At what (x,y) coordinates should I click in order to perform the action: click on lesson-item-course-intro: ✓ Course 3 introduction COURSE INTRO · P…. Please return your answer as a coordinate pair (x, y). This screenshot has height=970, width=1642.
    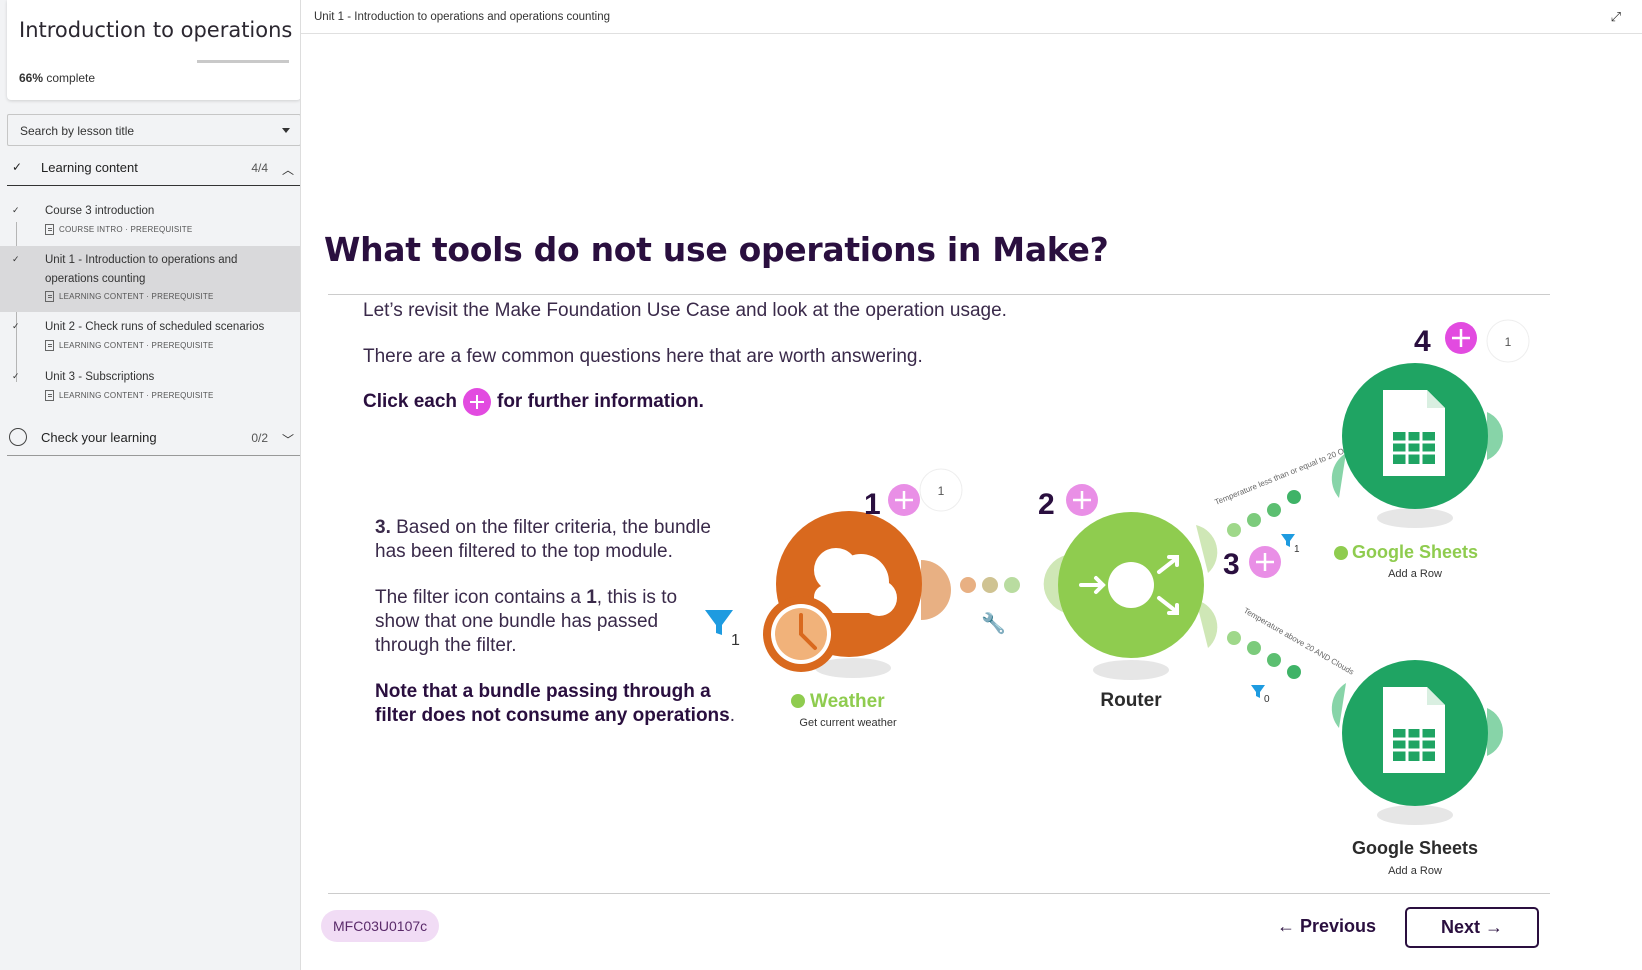
    Looking at the image, I should click on (150, 222).